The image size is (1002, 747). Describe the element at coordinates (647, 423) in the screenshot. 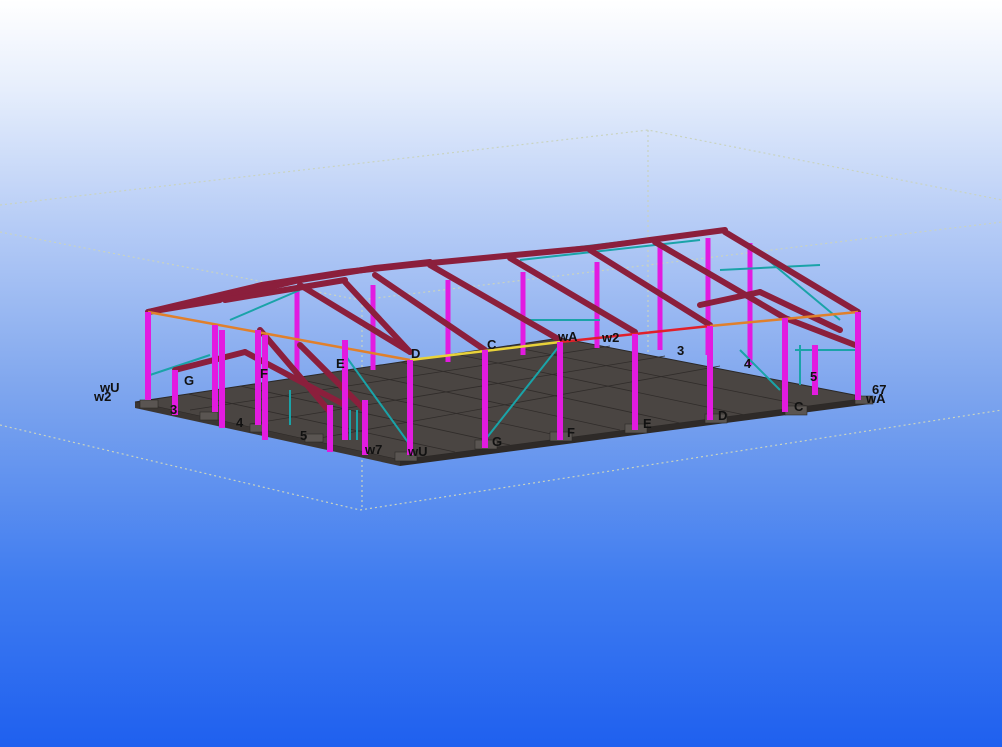

I see `grid-label-E-front: E` at that location.